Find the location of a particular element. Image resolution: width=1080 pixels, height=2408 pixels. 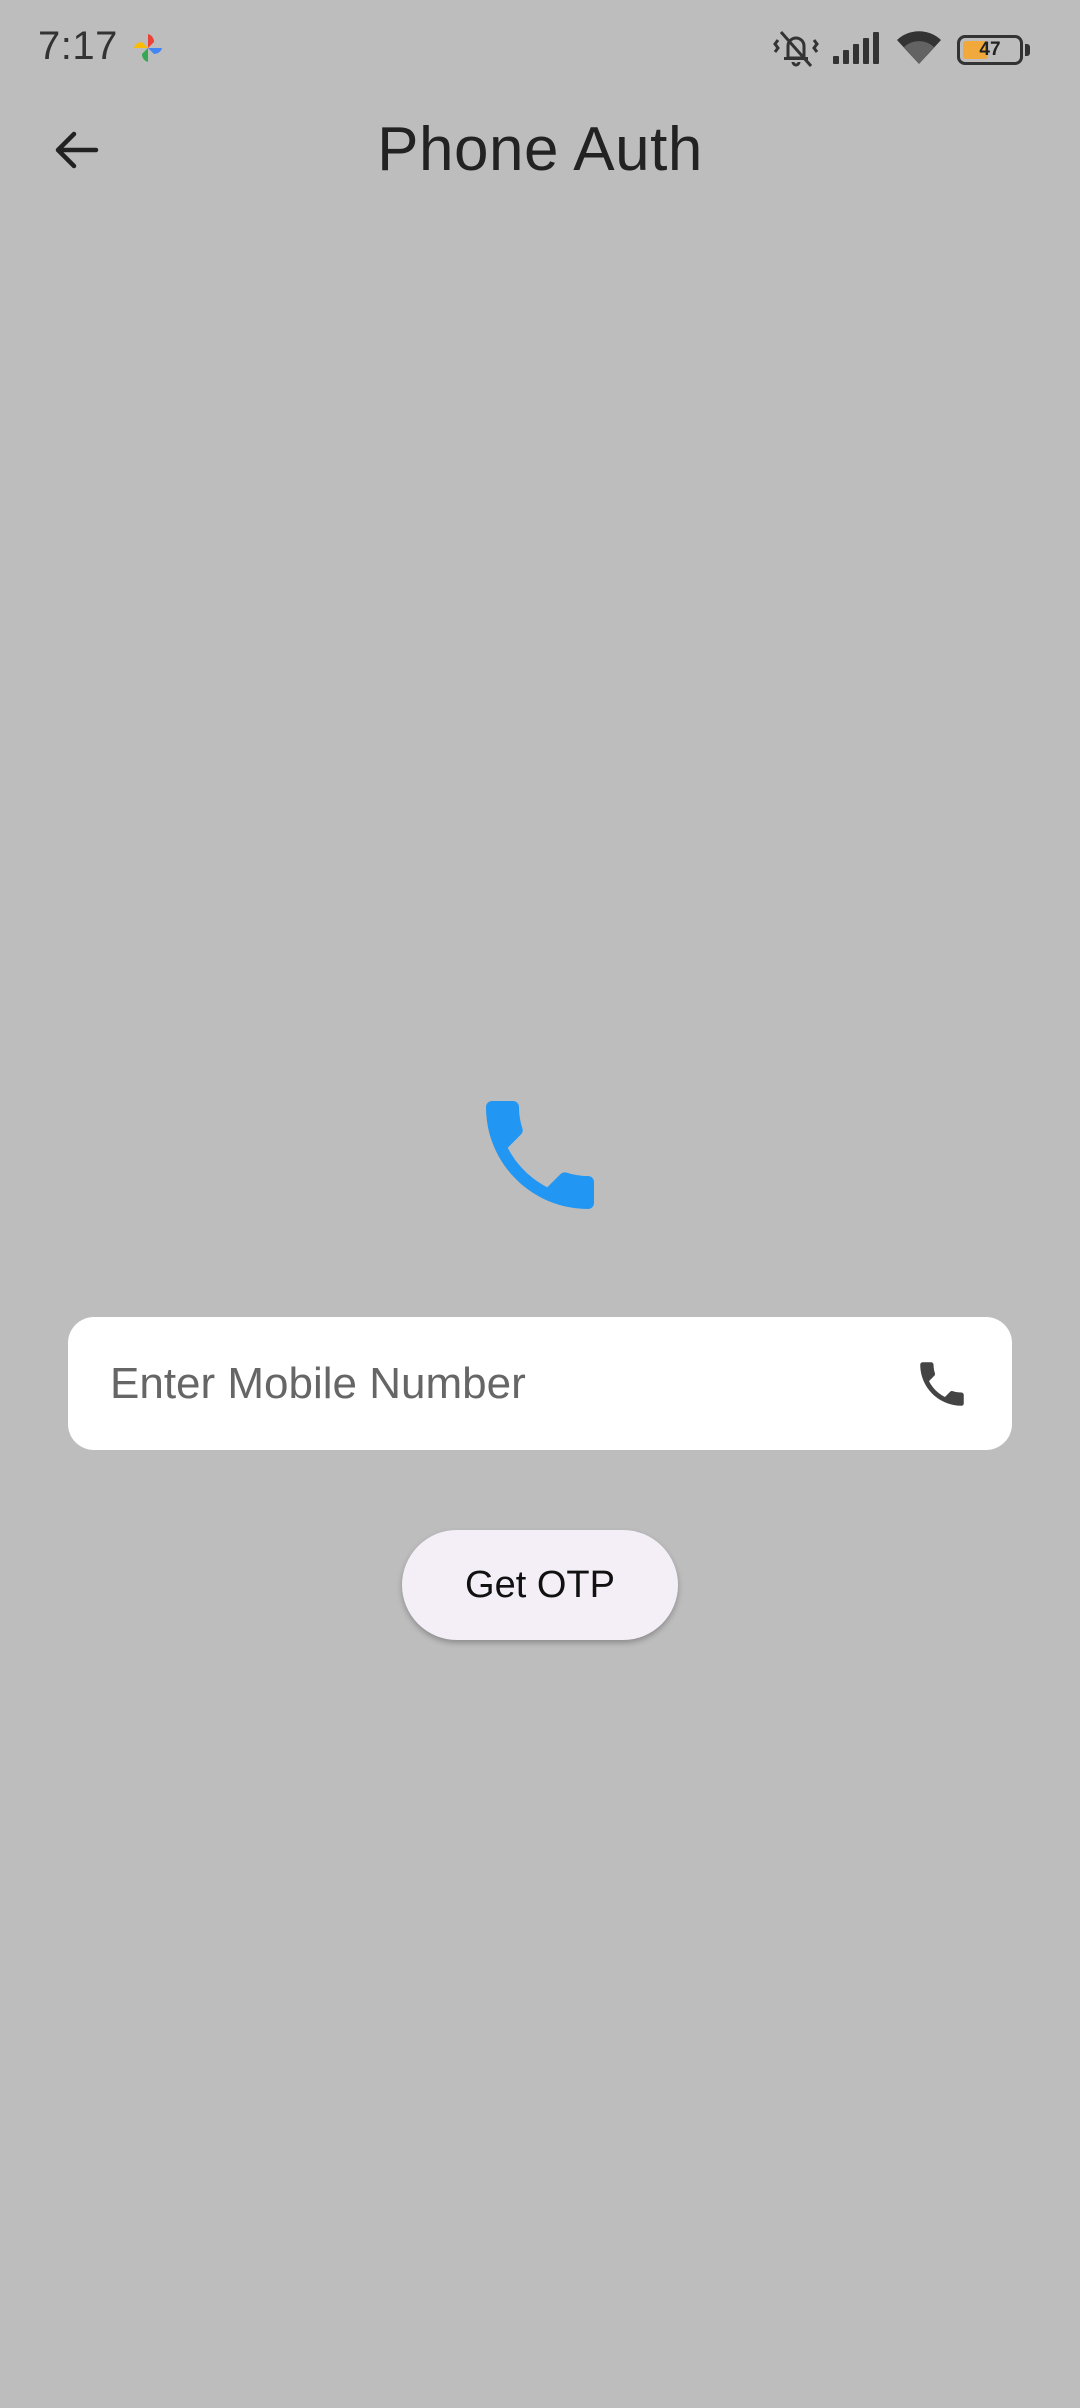

app-bar: Phone Auth is located at coordinates (540, 152).